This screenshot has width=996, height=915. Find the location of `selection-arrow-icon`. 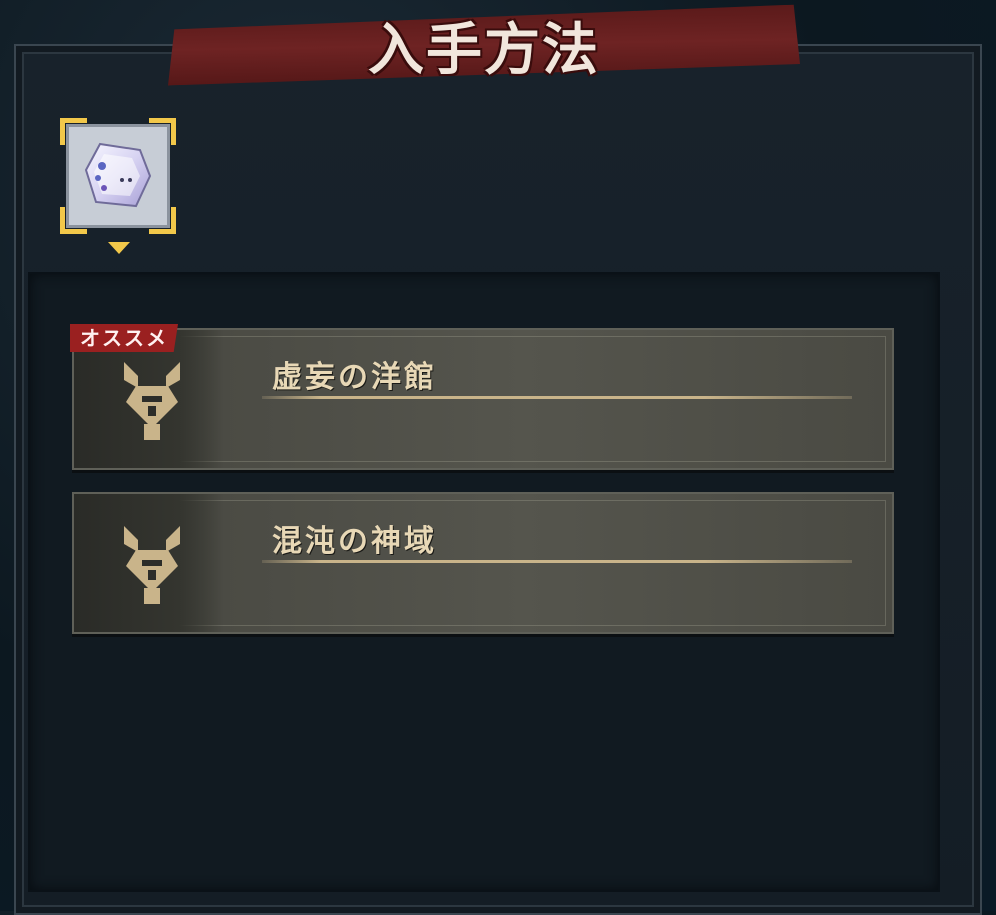

selection-arrow-icon is located at coordinates (119, 248).